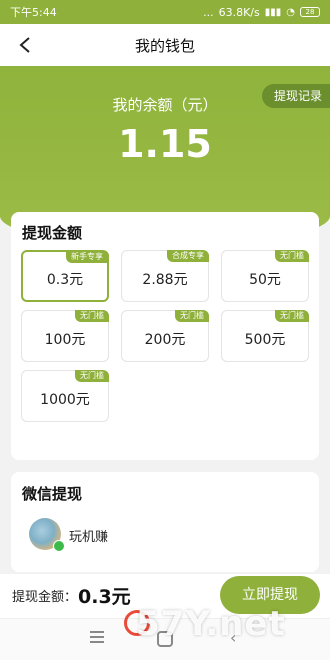  What do you see at coordinates (52, 233) in the screenshot?
I see `withdraw-amount-title: 提现金额` at bounding box center [52, 233].